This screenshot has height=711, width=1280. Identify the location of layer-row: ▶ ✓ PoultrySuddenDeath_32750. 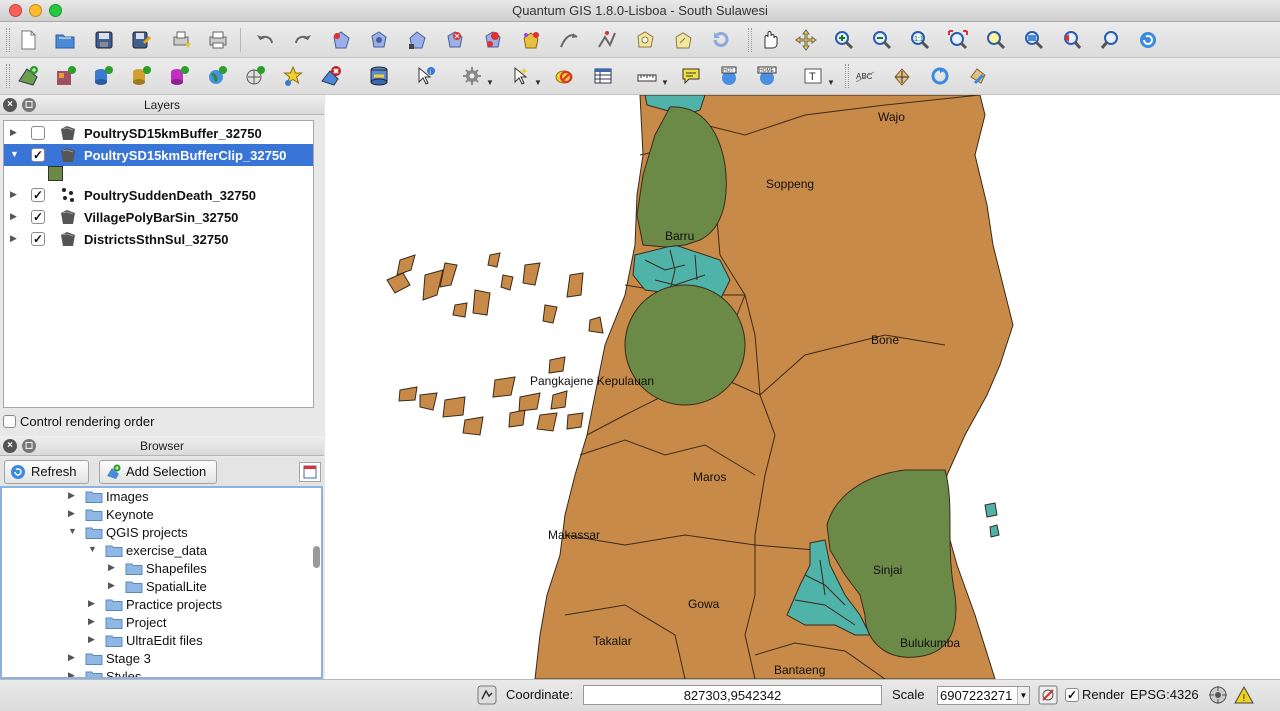
(158, 195).